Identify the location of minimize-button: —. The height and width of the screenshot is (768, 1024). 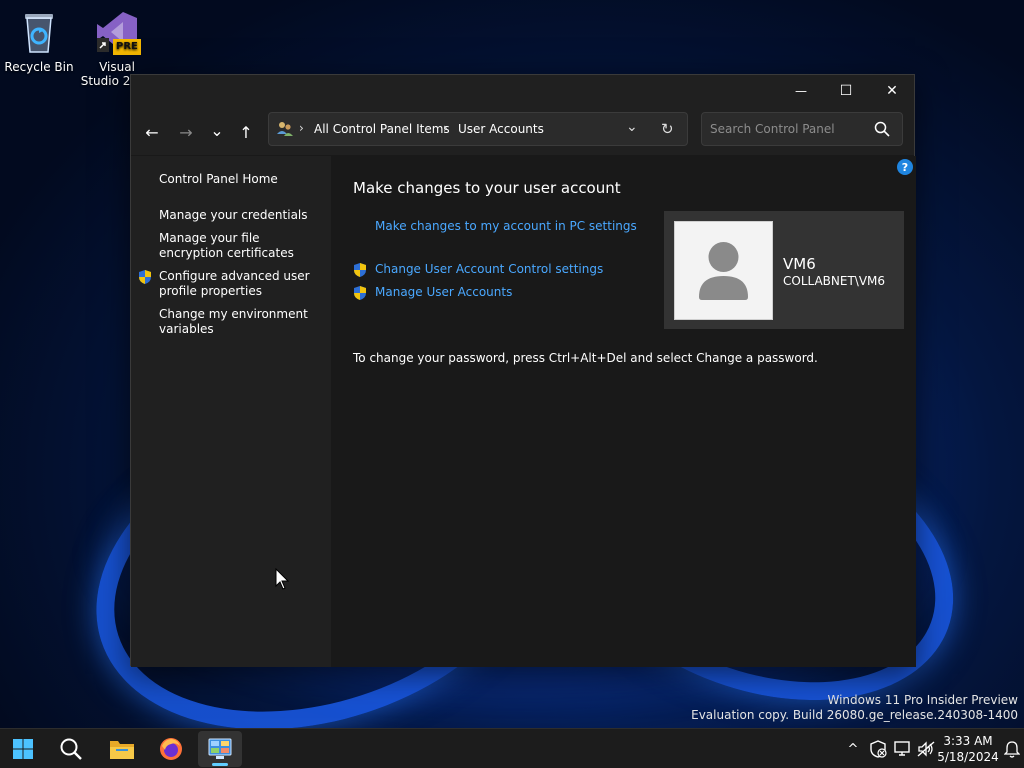
(801, 91).